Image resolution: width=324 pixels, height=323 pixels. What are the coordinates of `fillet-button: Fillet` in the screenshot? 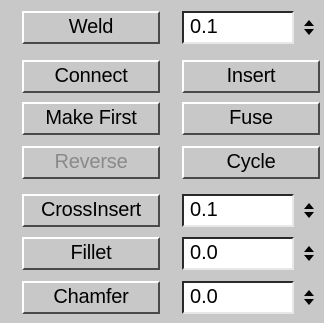 It's located at (91, 253).